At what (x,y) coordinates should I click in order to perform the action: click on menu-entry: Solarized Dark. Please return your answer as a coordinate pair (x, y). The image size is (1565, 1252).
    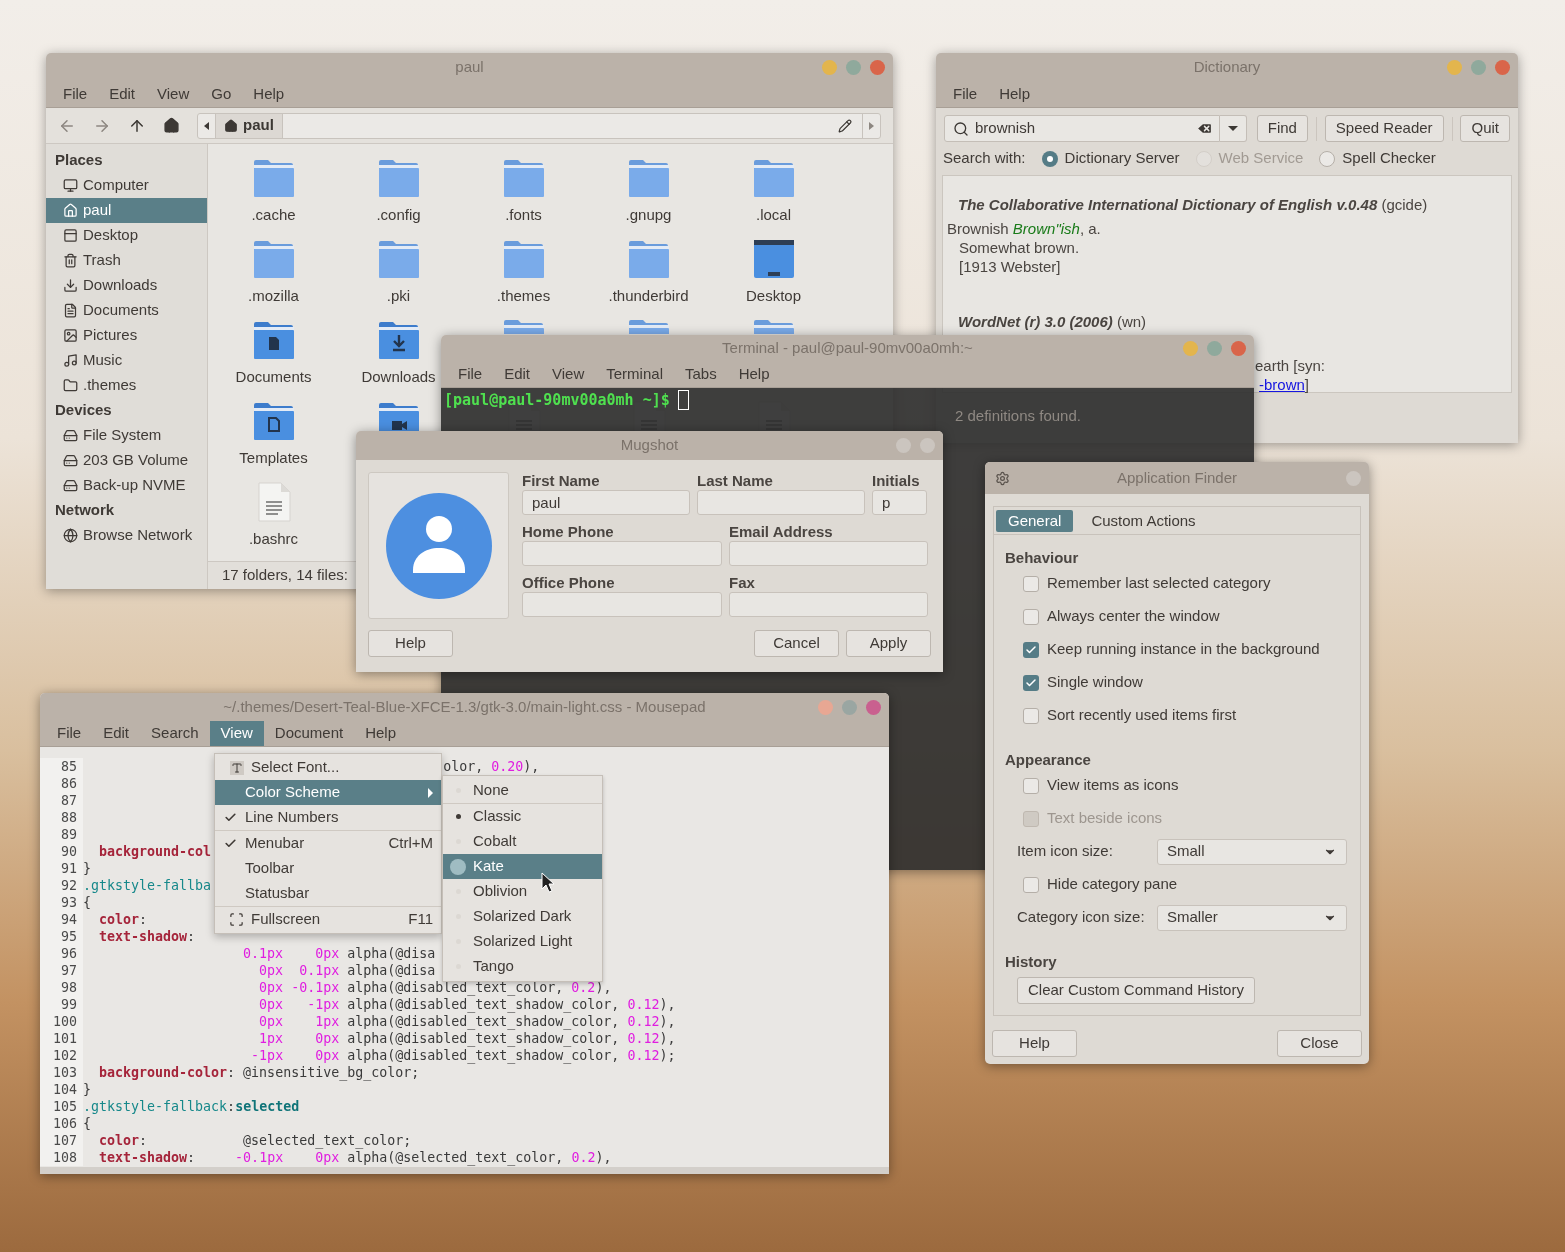
    Looking at the image, I should click on (522, 916).